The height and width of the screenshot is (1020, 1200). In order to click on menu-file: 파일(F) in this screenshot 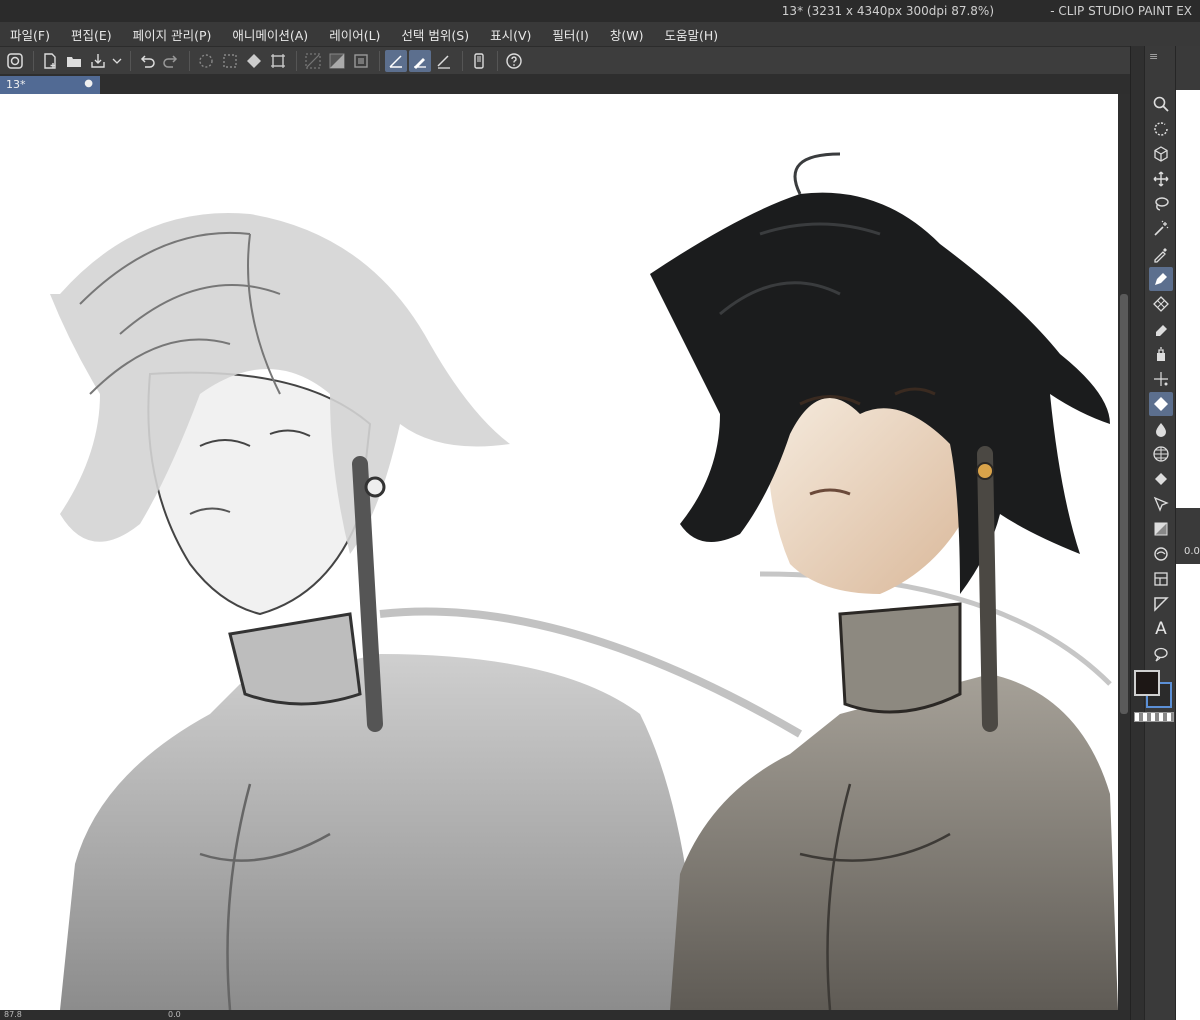, I will do `click(30, 34)`.